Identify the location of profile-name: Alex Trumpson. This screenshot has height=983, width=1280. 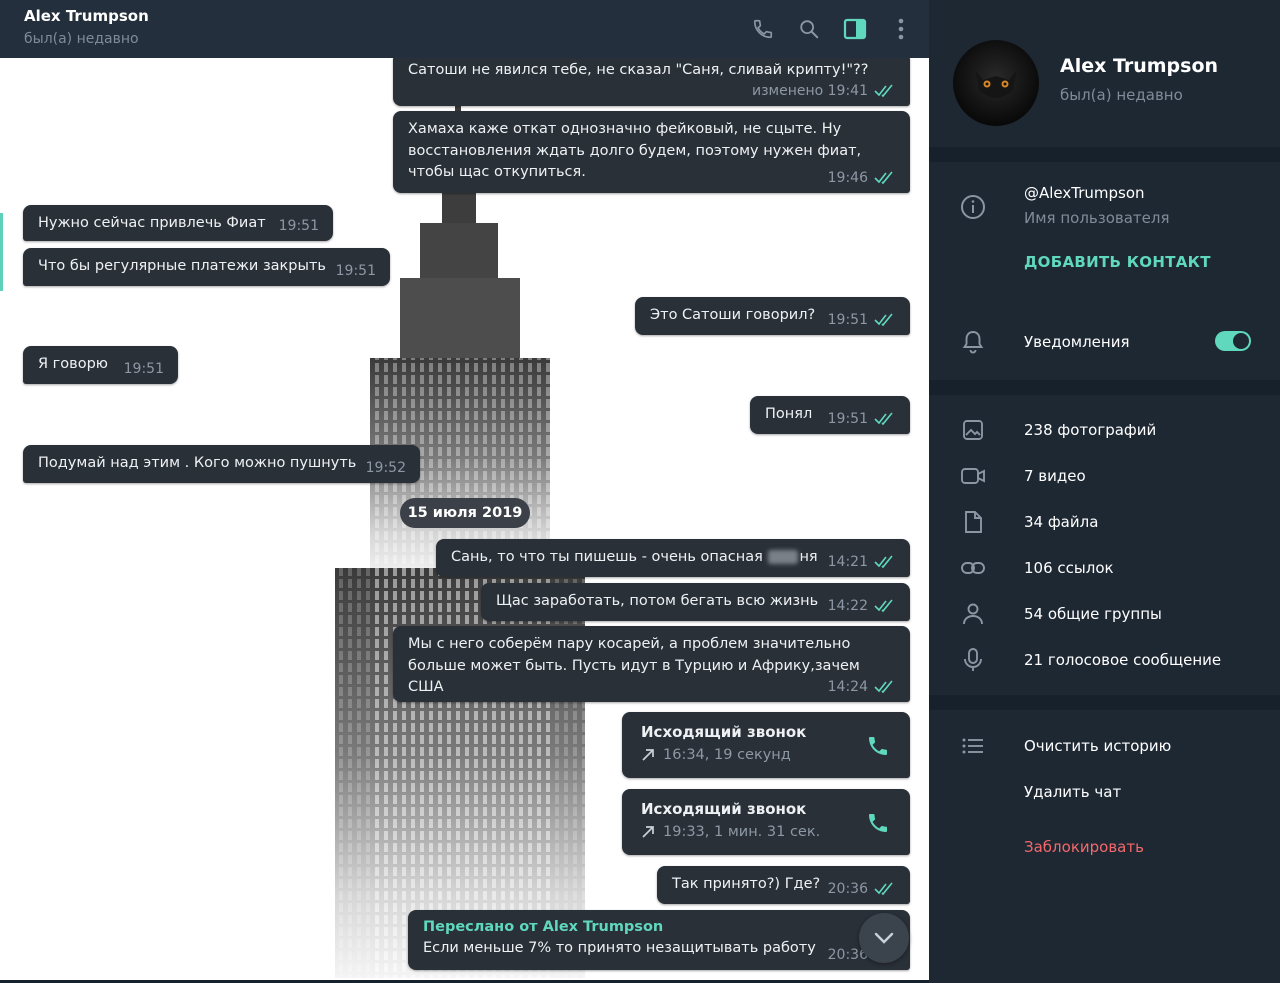
(1139, 66).